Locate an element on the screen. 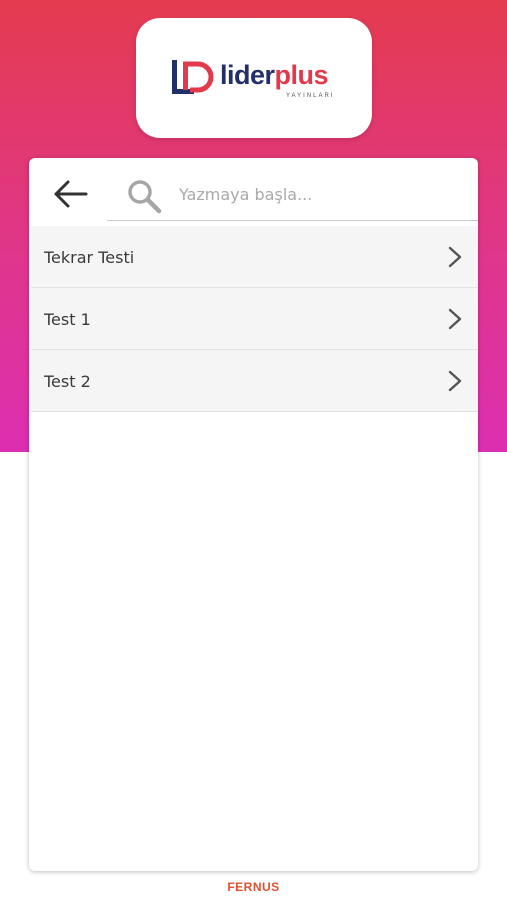 The width and height of the screenshot is (507, 900). back-button is located at coordinates (70, 194).